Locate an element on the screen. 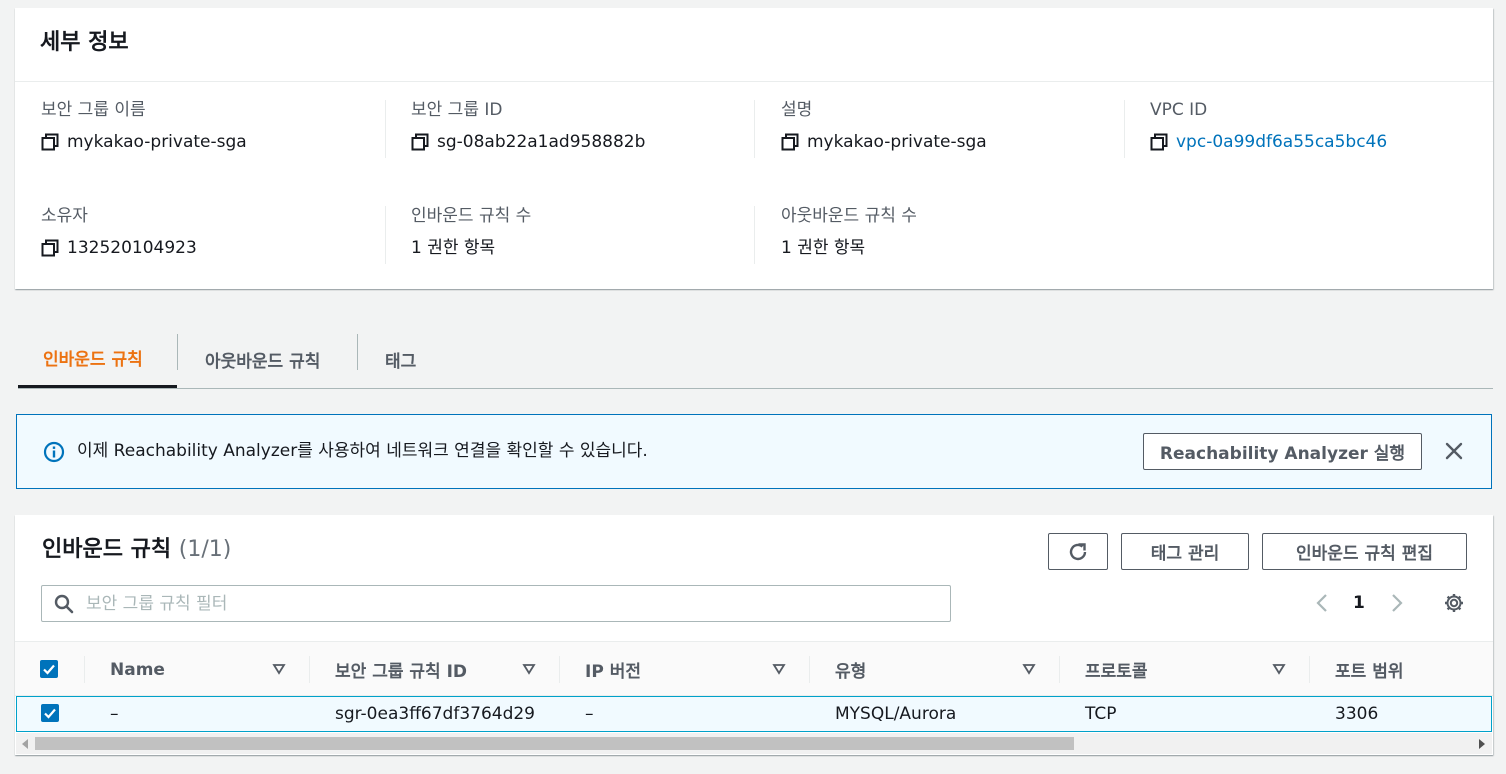  field-description: 설명 mykakao-private-sga is located at coordinates (884, 126).